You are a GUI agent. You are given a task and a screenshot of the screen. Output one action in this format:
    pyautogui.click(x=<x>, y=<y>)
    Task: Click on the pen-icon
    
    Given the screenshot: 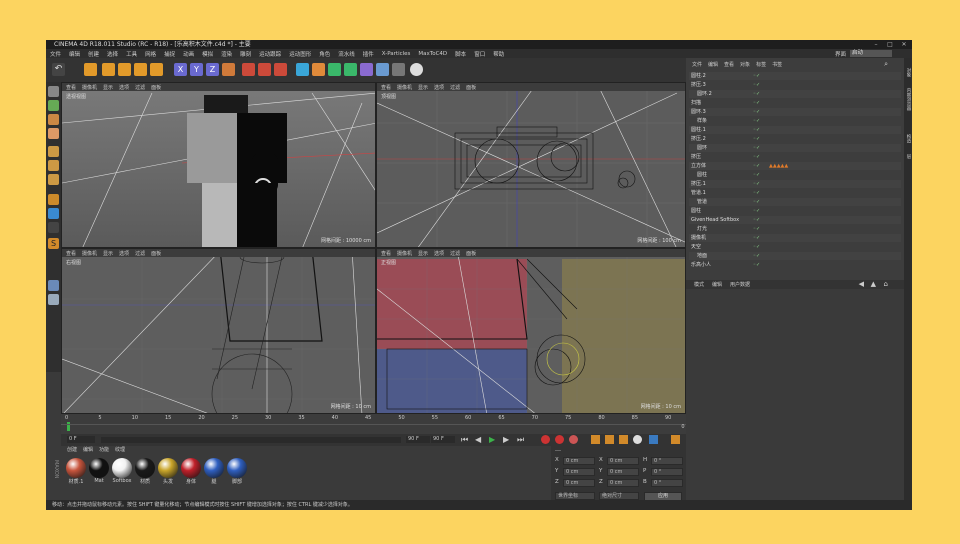 What is the action you would take?
    pyautogui.click(x=318, y=69)
    